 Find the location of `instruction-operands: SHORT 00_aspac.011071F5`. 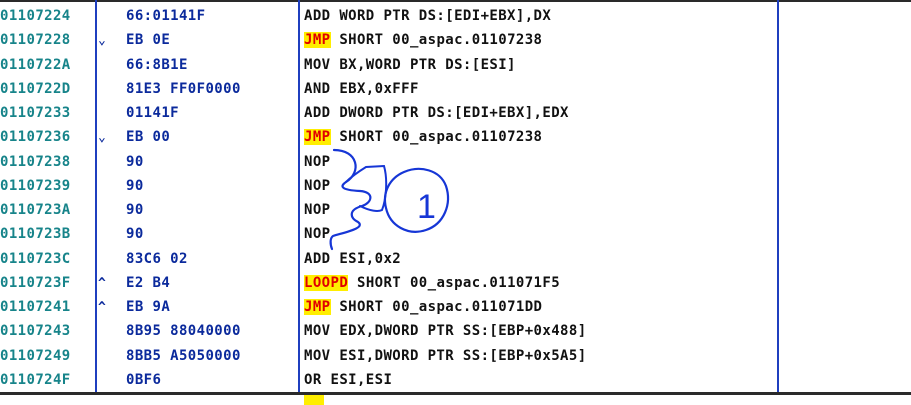

instruction-operands: SHORT 00_aspac.011071F5 is located at coordinates (454, 282).